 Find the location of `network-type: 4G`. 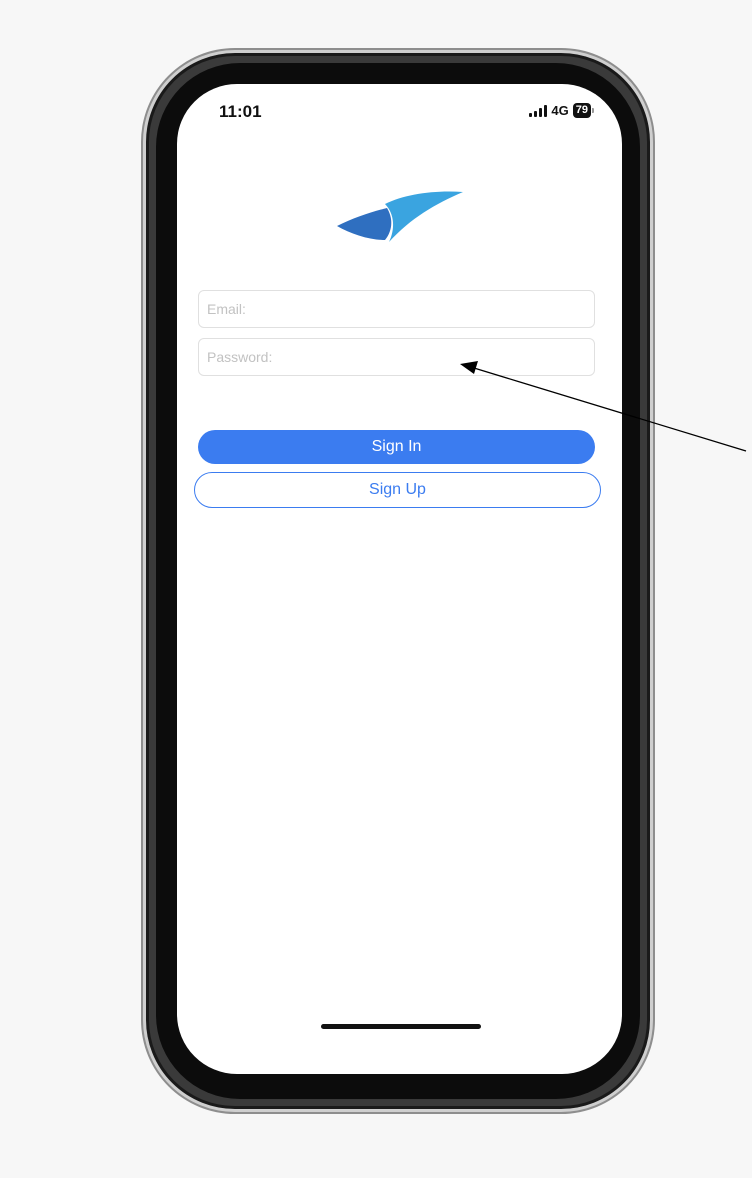

network-type: 4G is located at coordinates (560, 110).